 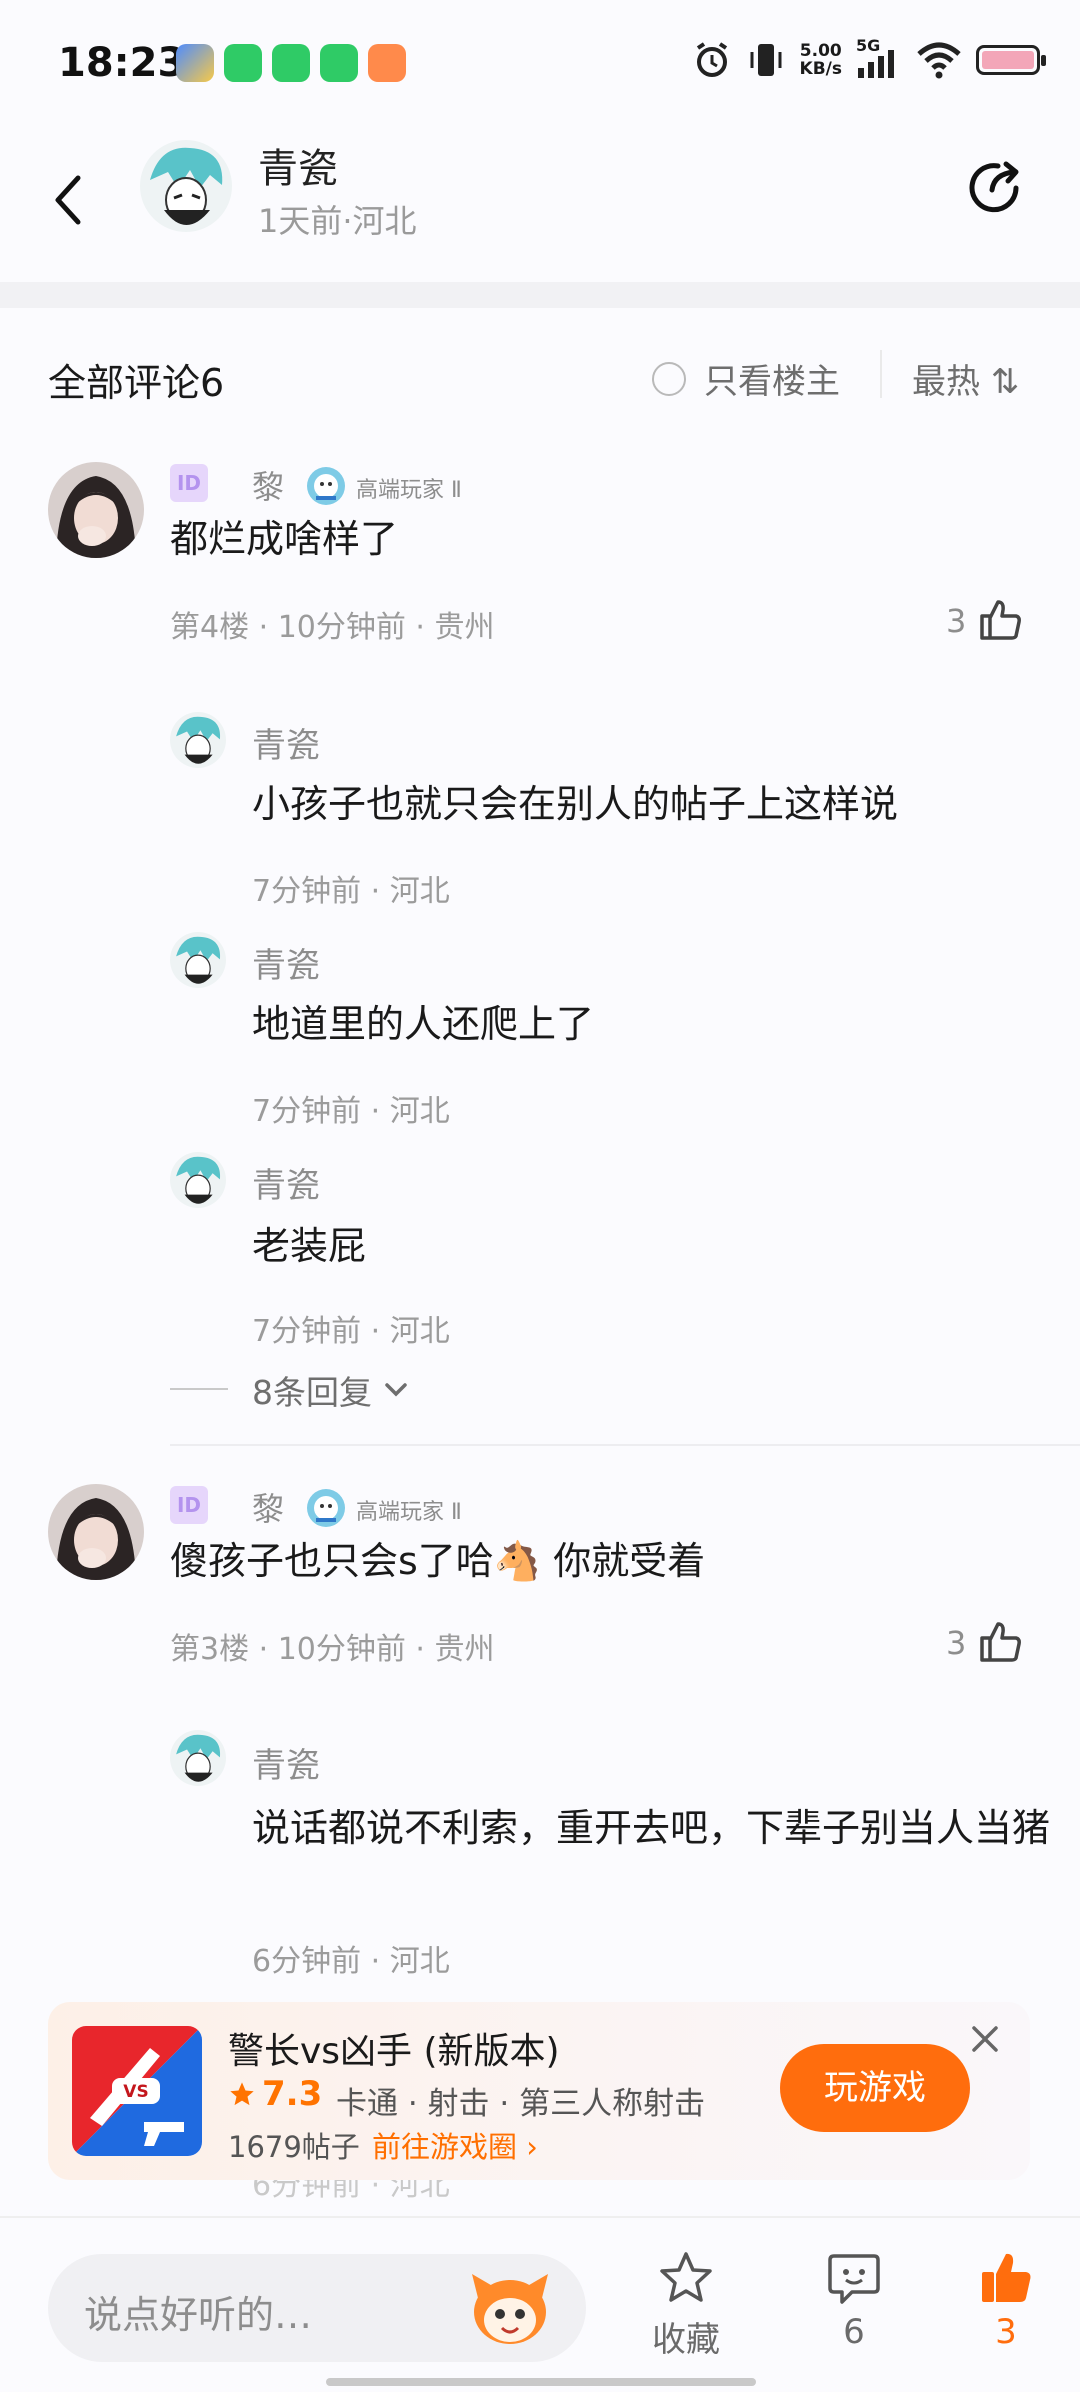 What do you see at coordinates (284, 539) in the screenshot?
I see `comment-text: 都烂成啥样了` at bounding box center [284, 539].